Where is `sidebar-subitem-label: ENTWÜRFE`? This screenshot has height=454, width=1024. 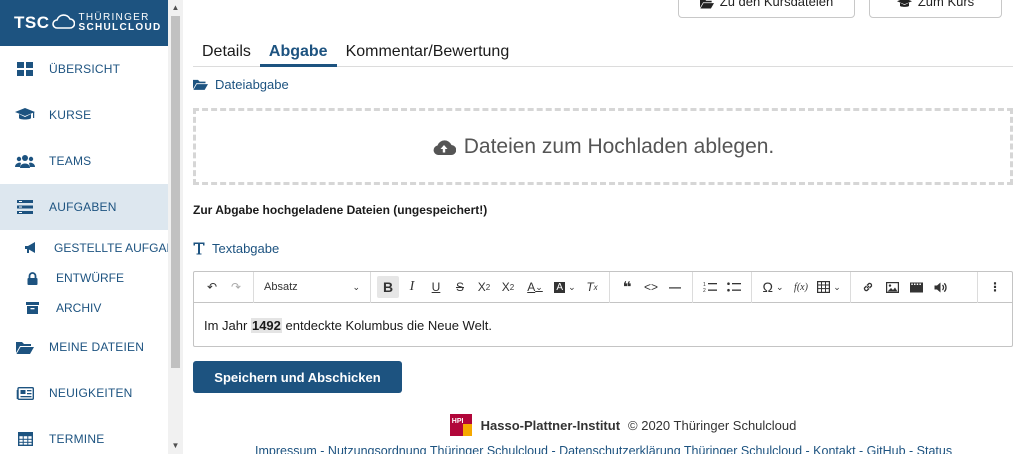
sidebar-subitem-label: ENTWÜRFE is located at coordinates (90, 278).